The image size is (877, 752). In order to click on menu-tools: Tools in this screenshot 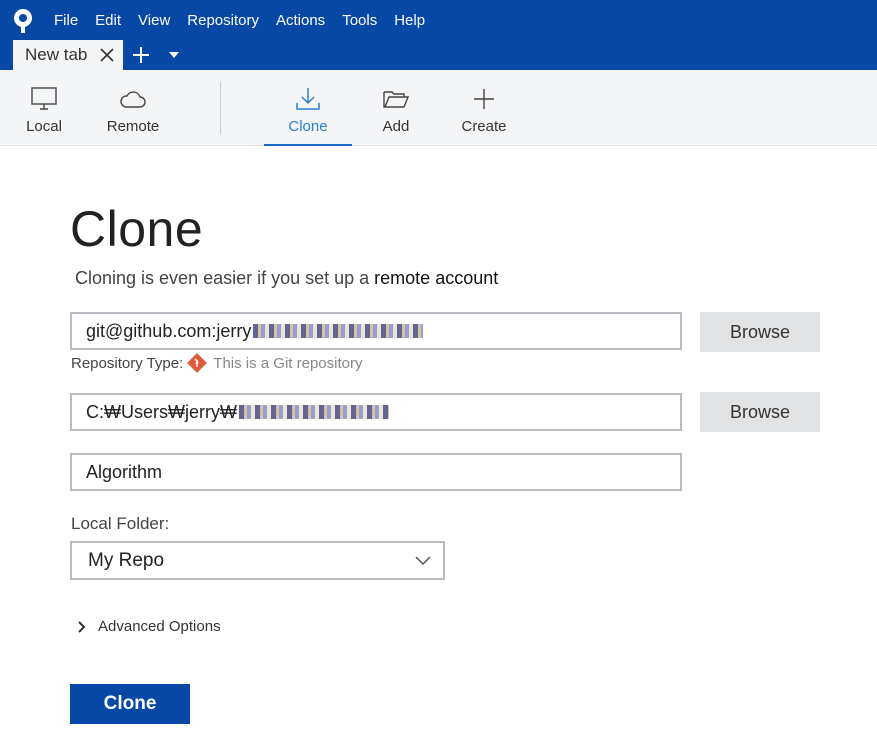, I will do `click(359, 20)`.